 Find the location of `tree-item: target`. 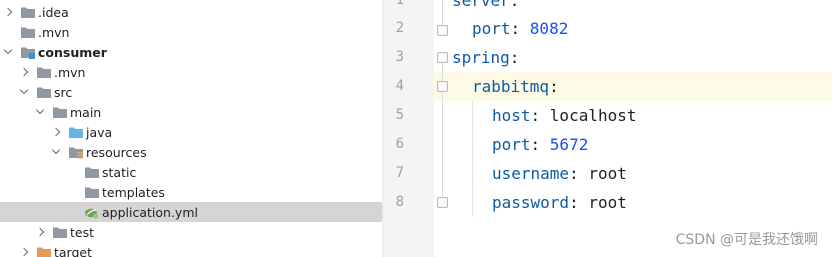

tree-item: target is located at coordinates (191, 249).